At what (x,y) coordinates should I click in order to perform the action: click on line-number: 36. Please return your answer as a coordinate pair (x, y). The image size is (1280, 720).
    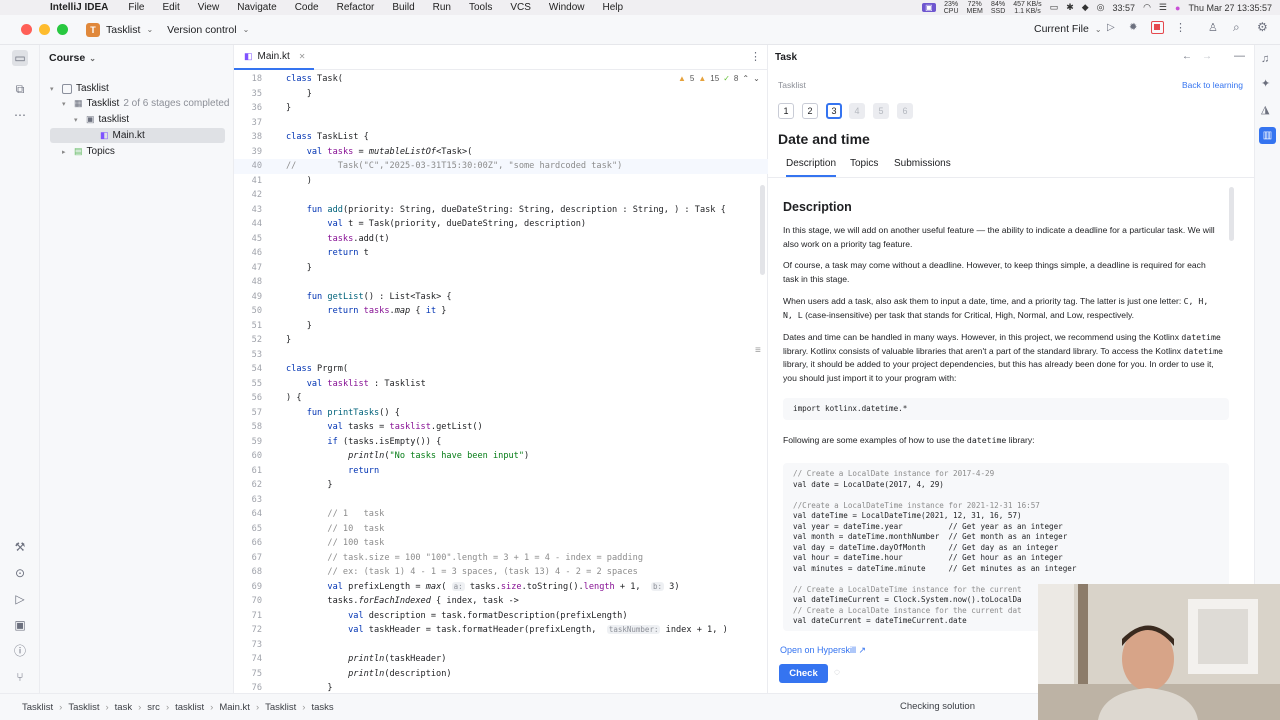
    Looking at the image, I should click on (248, 108).